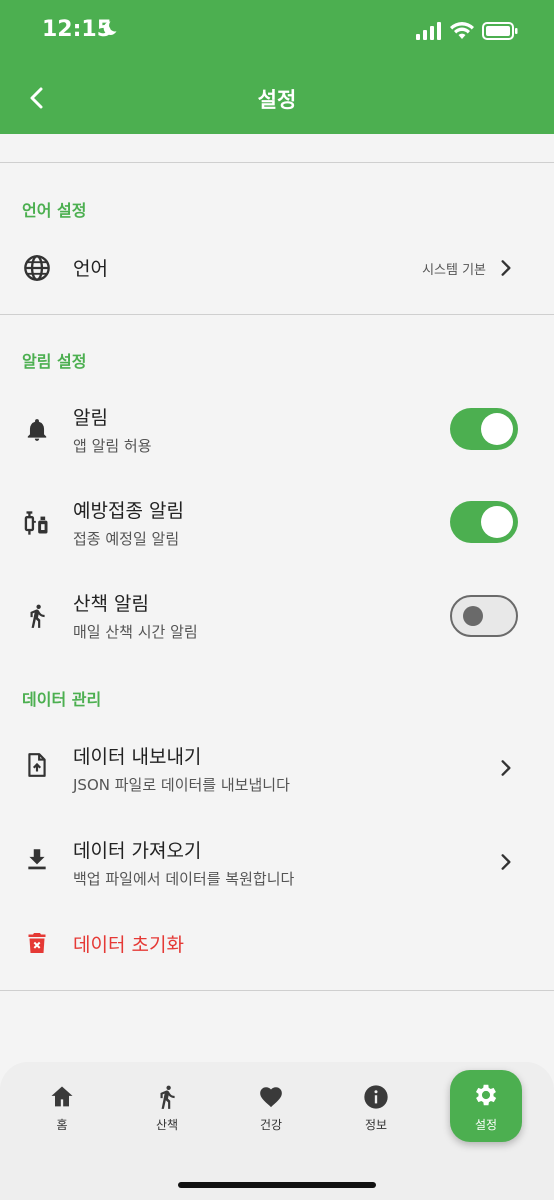 The width and height of the screenshot is (554, 1200). What do you see at coordinates (271, 1097) in the screenshot?
I see `heart-icon` at bounding box center [271, 1097].